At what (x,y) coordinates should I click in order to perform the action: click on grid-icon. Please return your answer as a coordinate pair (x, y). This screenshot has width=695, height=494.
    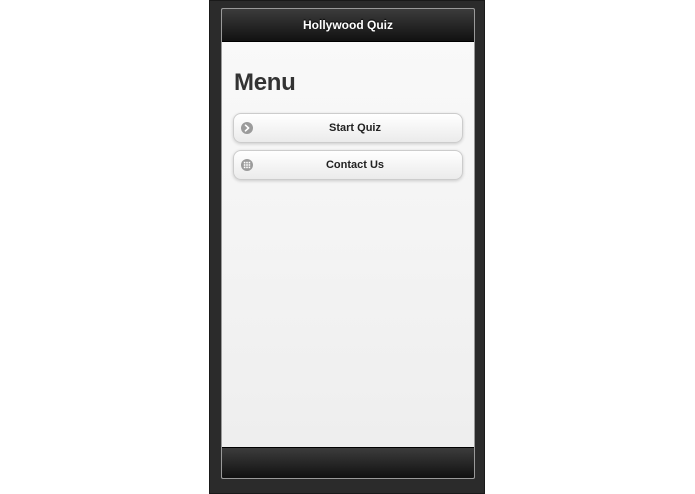
    Looking at the image, I should click on (247, 165).